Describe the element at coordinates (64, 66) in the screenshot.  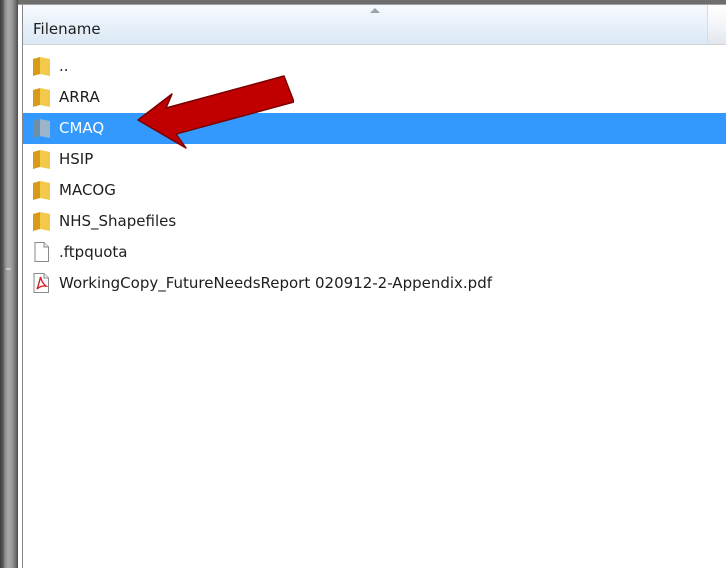
I see `file-name: ..` at that location.